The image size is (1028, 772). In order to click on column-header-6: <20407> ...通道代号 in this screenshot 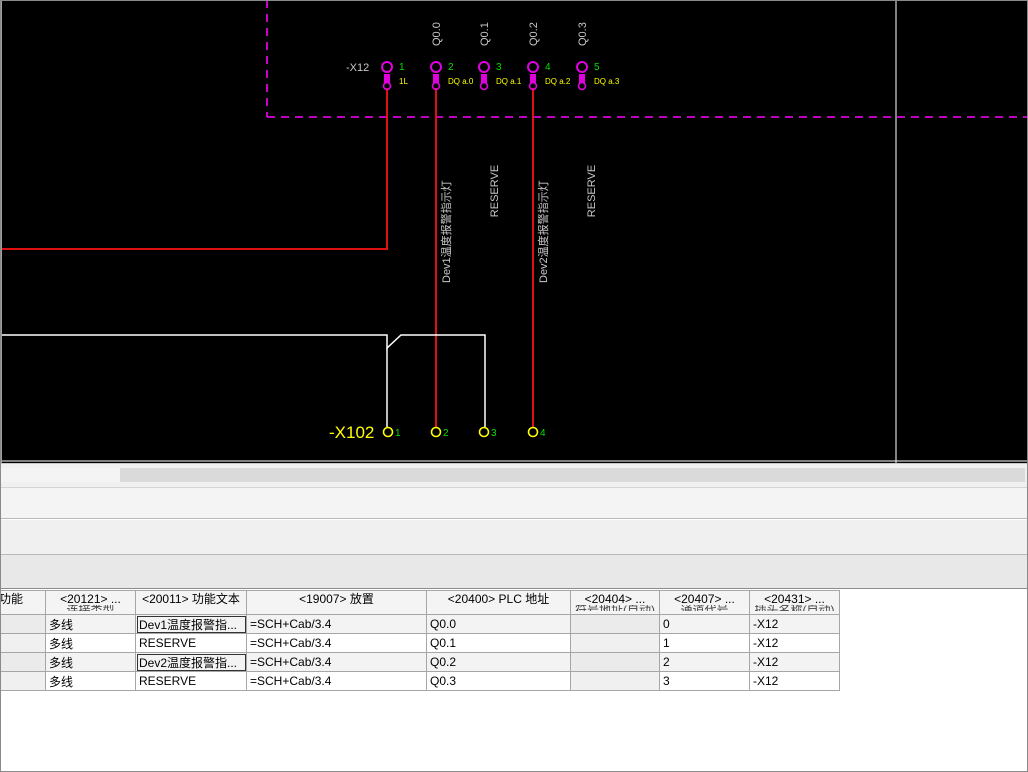, I will do `click(704, 602)`.